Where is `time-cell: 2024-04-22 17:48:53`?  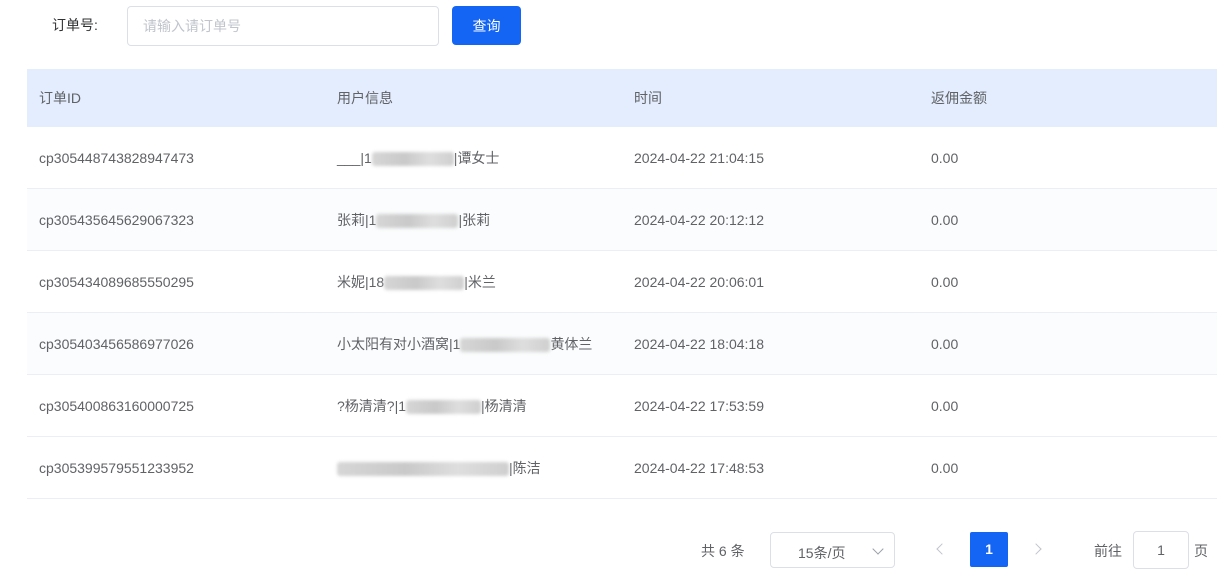
time-cell: 2024-04-22 17:48:53 is located at coordinates (699, 467).